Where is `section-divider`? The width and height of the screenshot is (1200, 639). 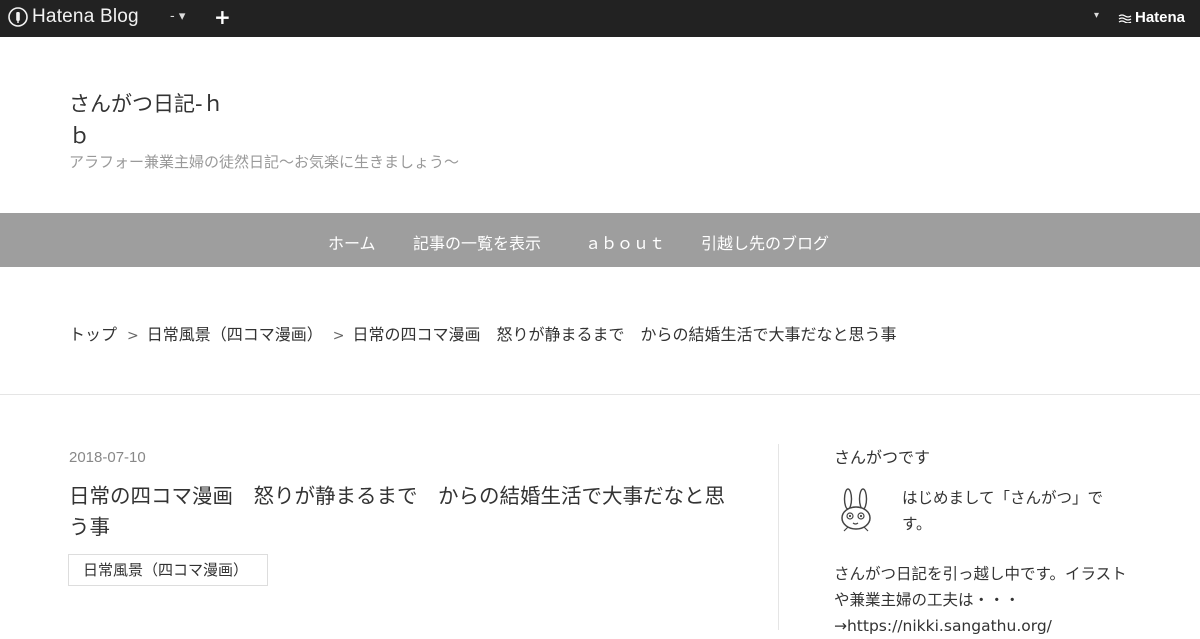
section-divider is located at coordinates (600, 394).